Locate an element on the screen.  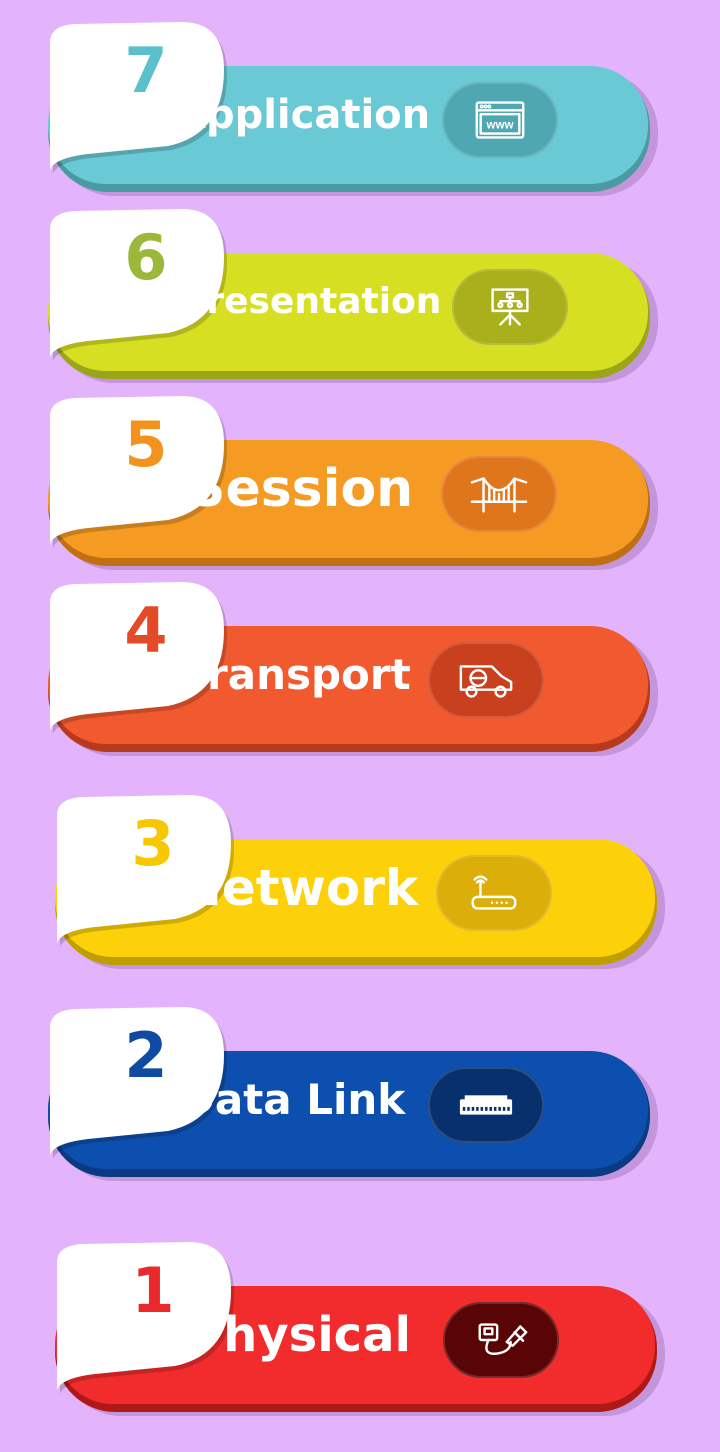
osi-layer-1: 1 Physical is located at coordinates (365, 1328).